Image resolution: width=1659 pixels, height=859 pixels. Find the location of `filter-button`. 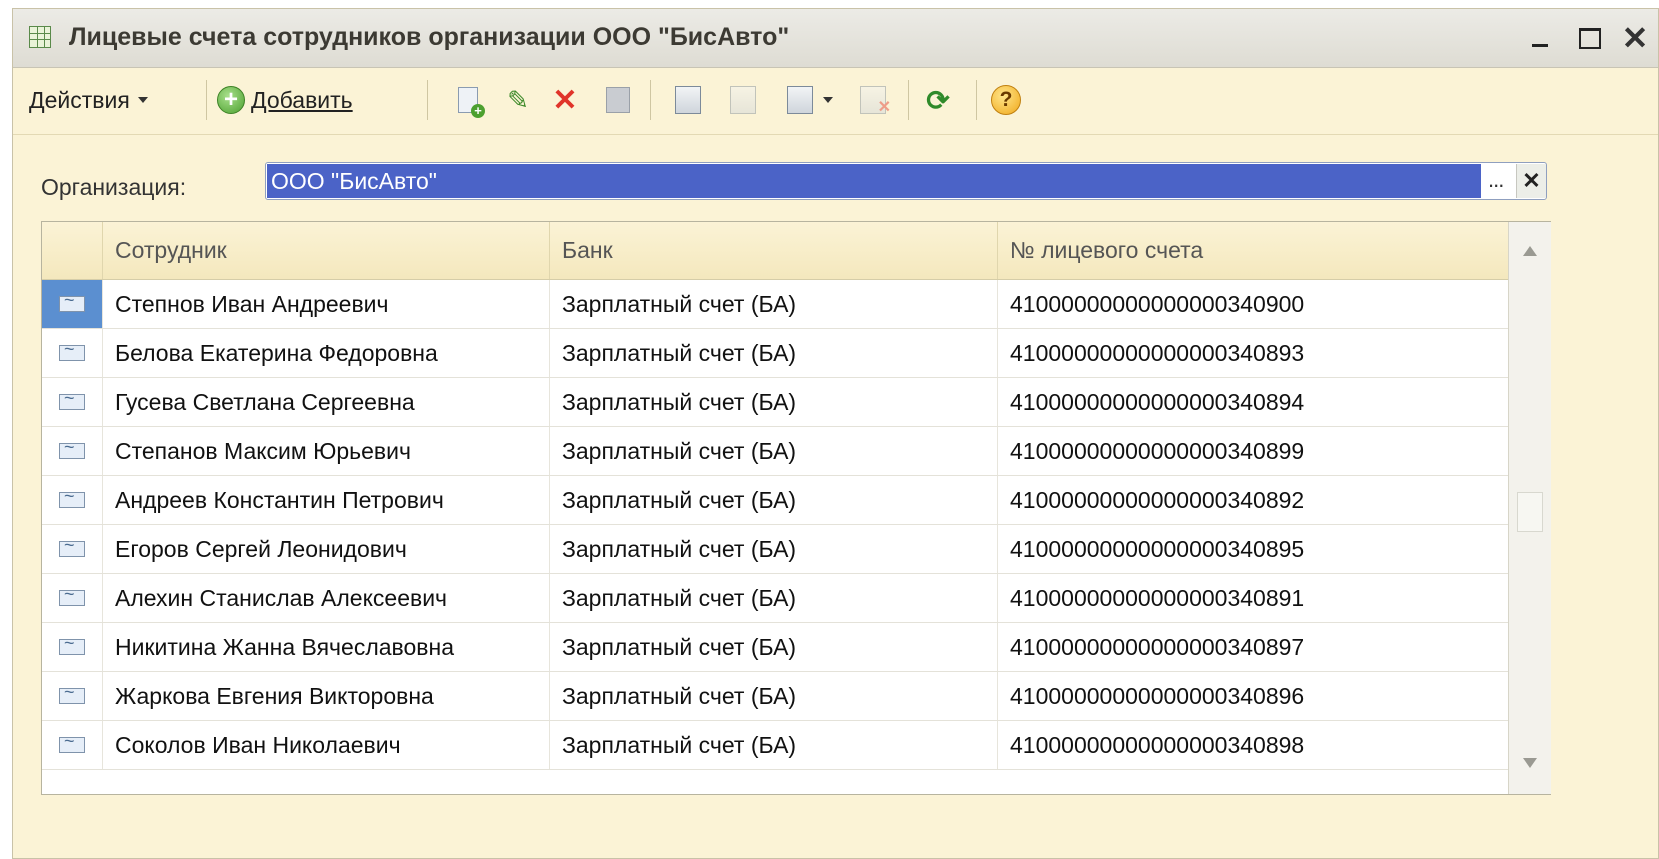

filter-button is located at coordinates (688, 100).